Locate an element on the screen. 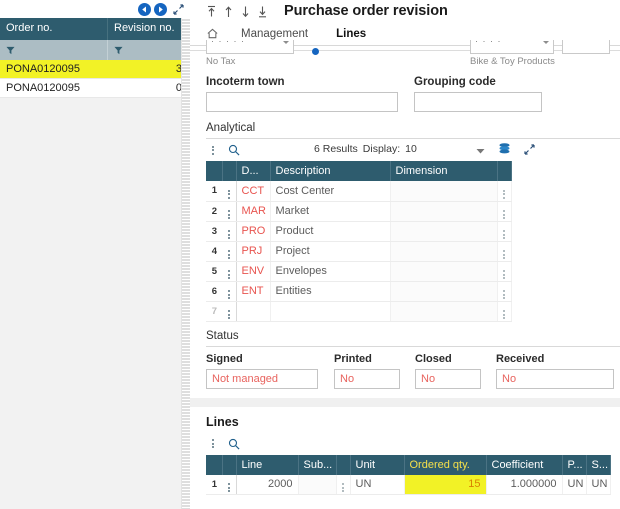 Image resolution: width=620 pixels, height=509 pixels. extra-partial-field is located at coordinates (586, 47).